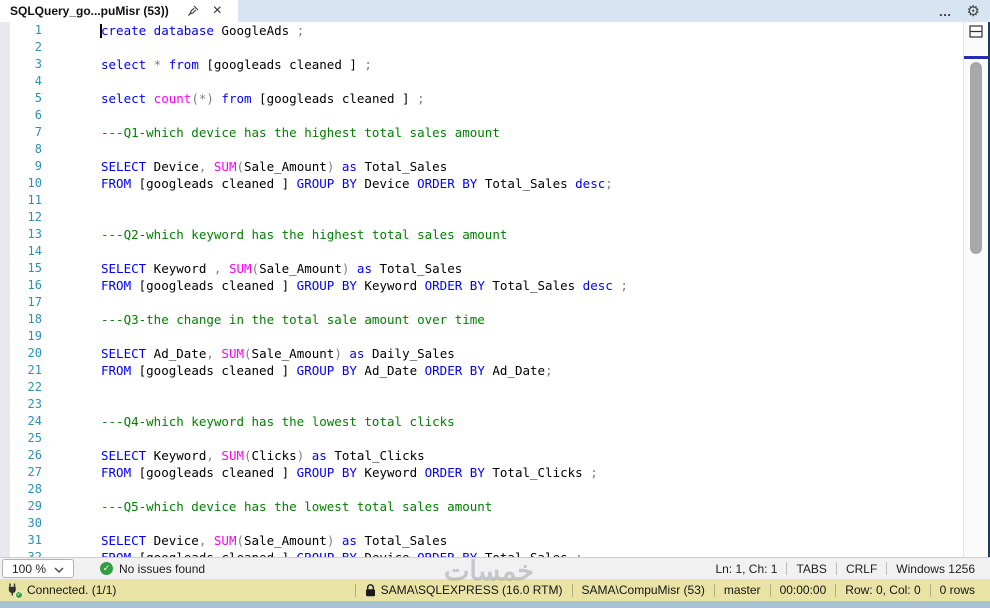  What do you see at coordinates (34, 353) in the screenshot?
I see `line-number: 20` at bounding box center [34, 353].